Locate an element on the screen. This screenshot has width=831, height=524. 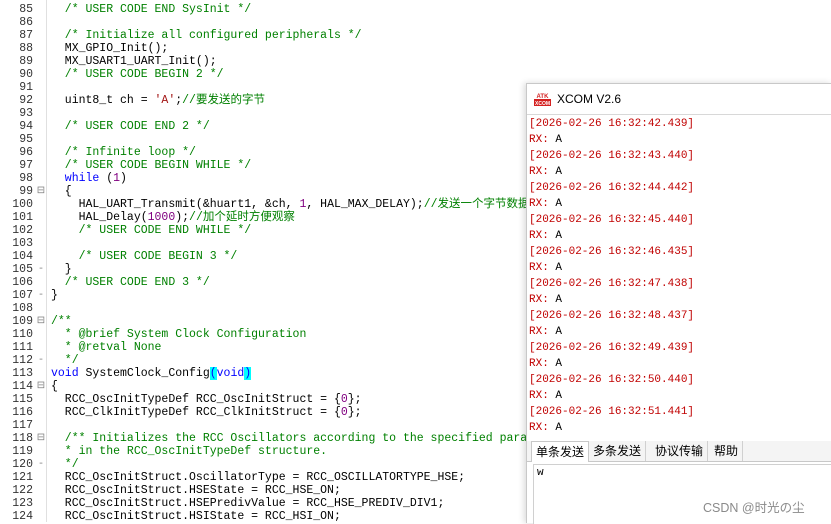
code-token: 'A' is located at coordinates (165, 100).